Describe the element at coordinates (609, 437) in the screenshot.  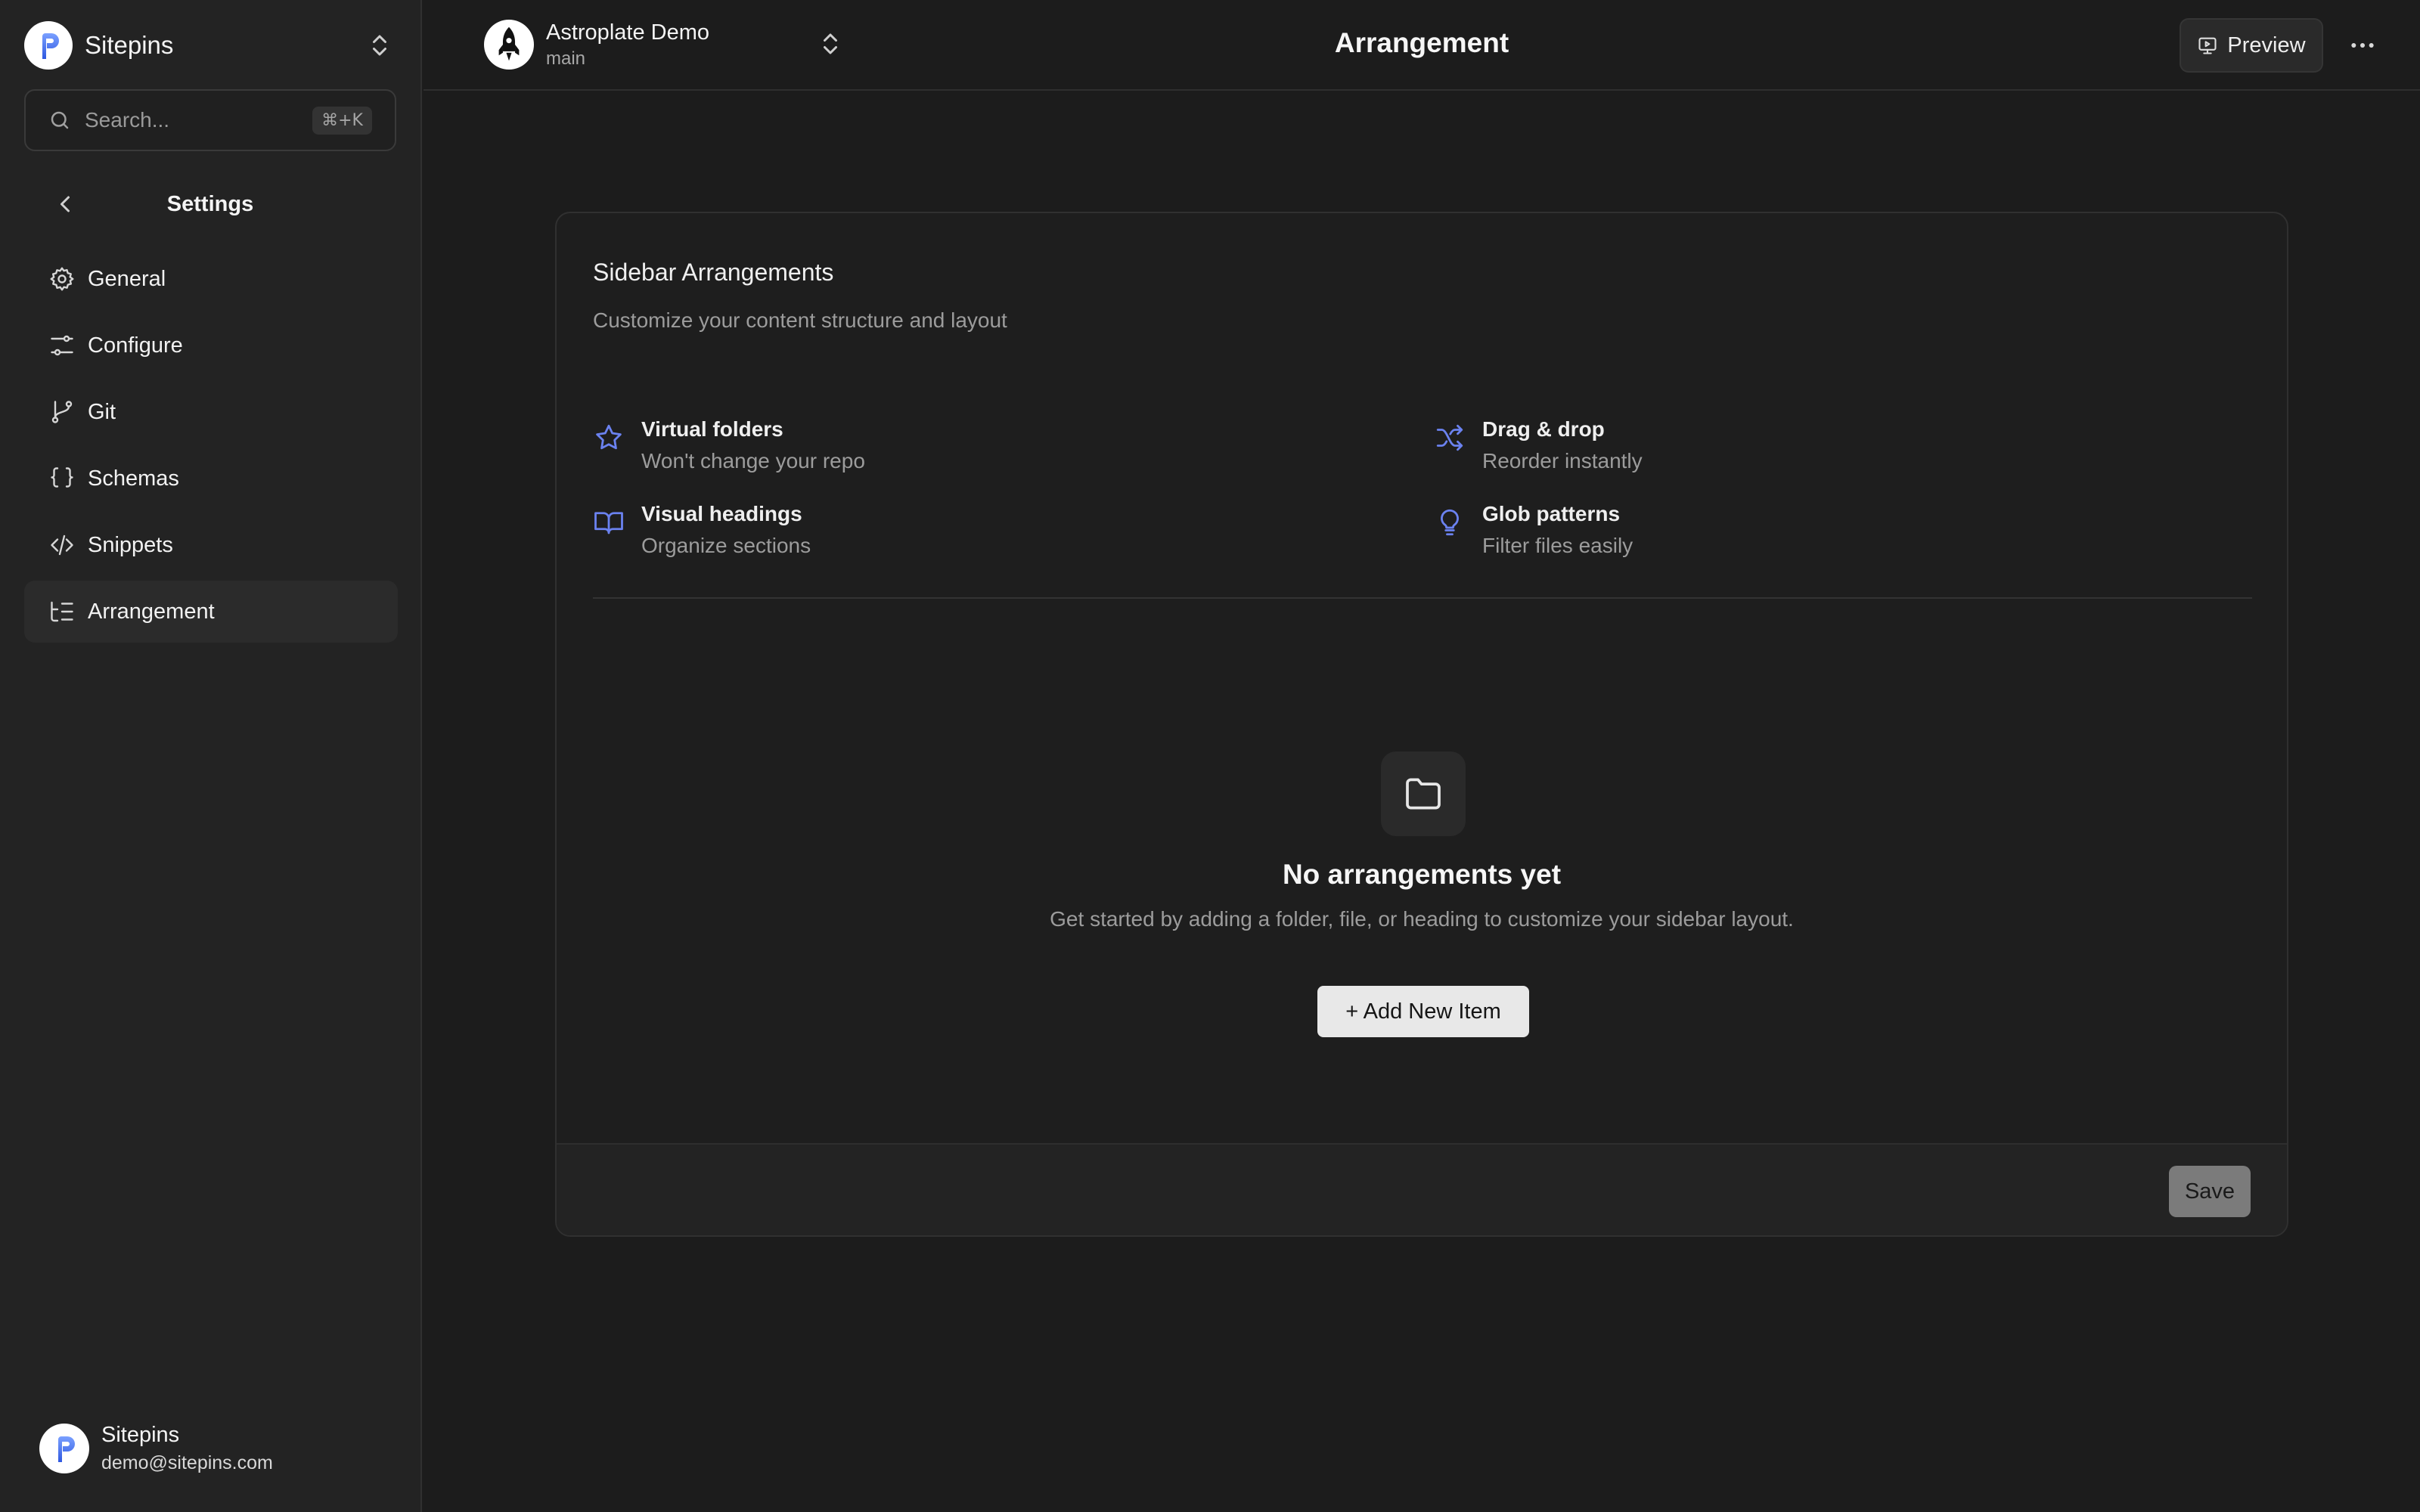
I see `star-icon` at that location.